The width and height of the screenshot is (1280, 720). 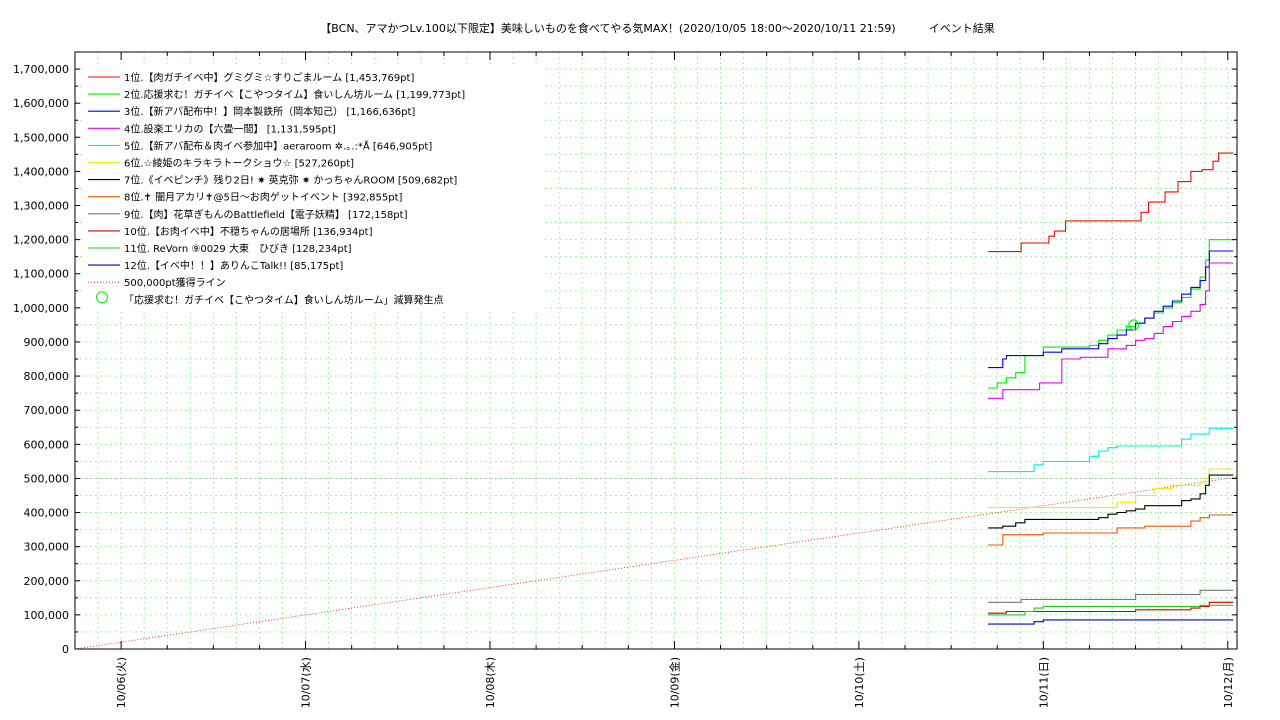 I want to click on legend-entry-1: 1位.【肉ガチイベ中】グミグミ☆すりごまルーム [1,453,769pt], so click(x=269, y=77).